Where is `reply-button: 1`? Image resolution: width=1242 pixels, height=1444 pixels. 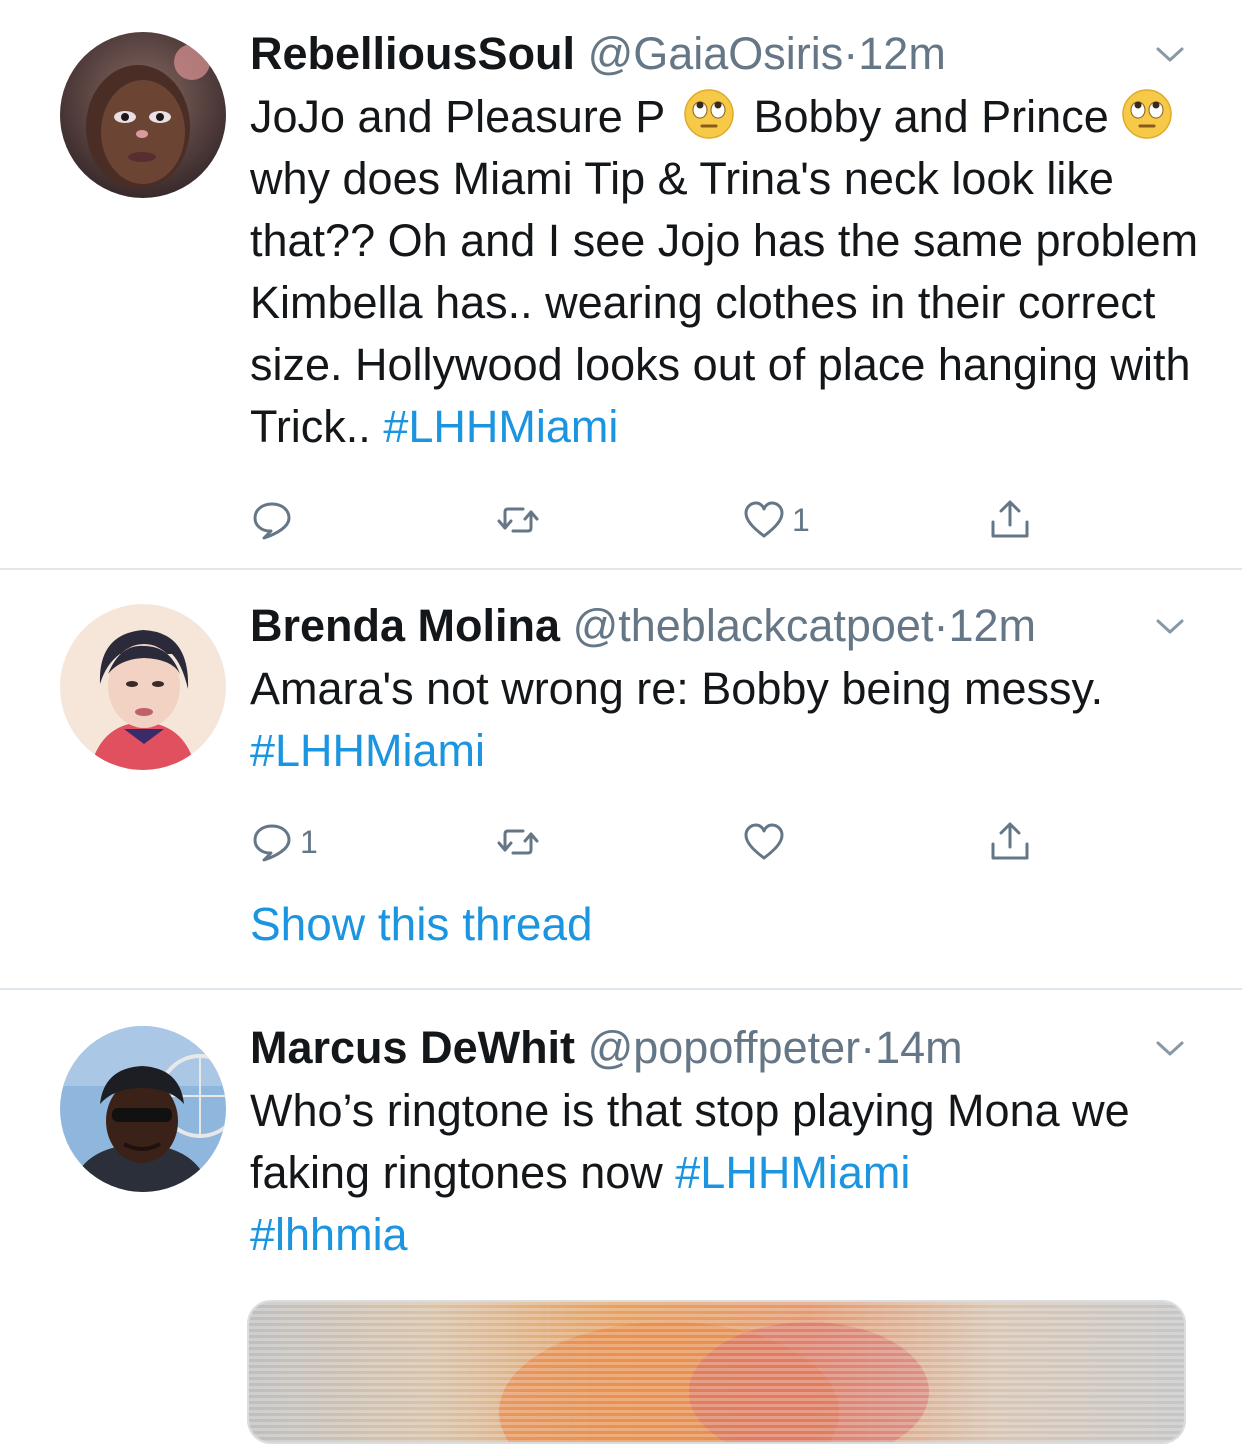 reply-button: 1 is located at coordinates (284, 842).